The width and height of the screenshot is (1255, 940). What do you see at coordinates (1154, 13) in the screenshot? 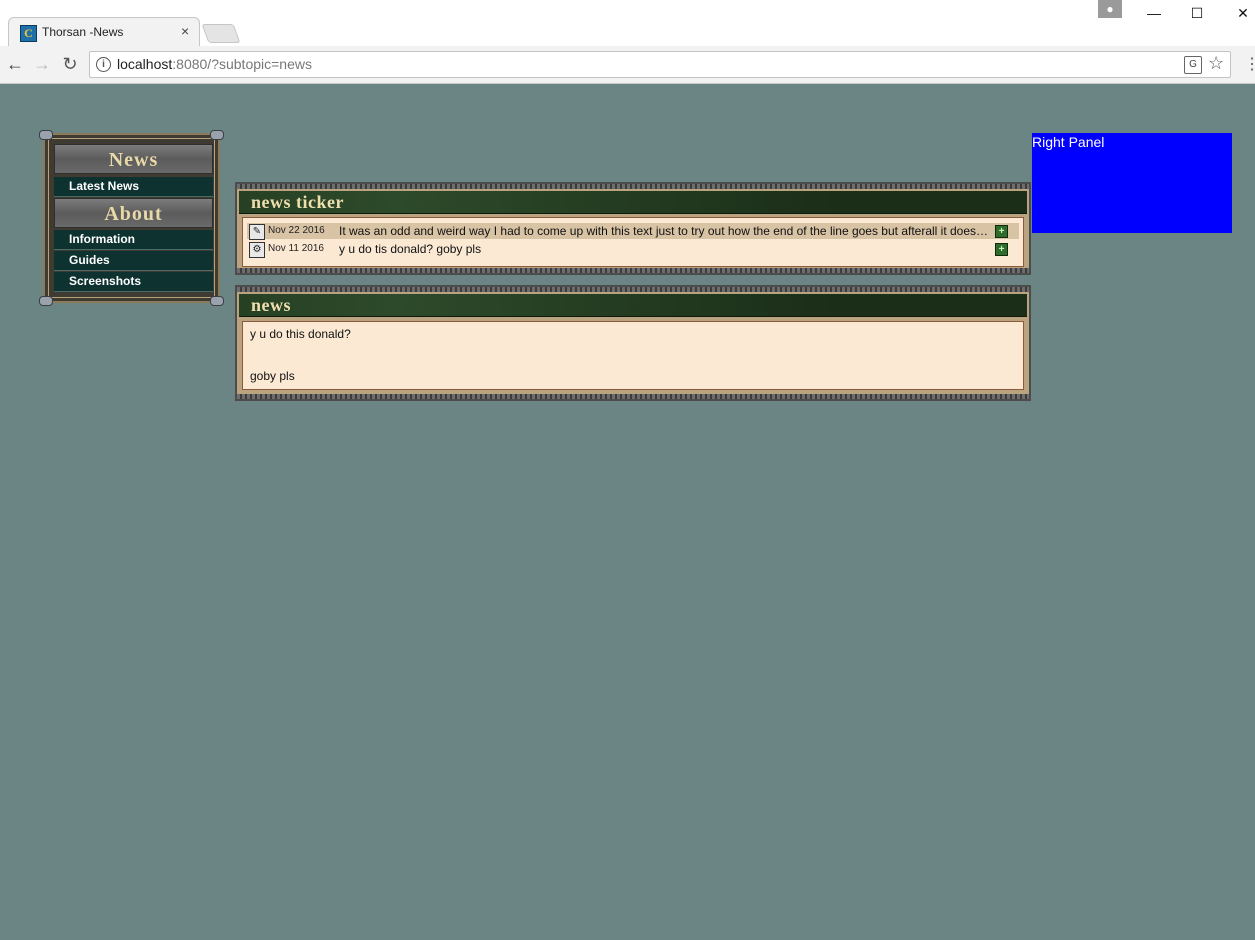
I see `minimize-icon: —` at bounding box center [1154, 13].